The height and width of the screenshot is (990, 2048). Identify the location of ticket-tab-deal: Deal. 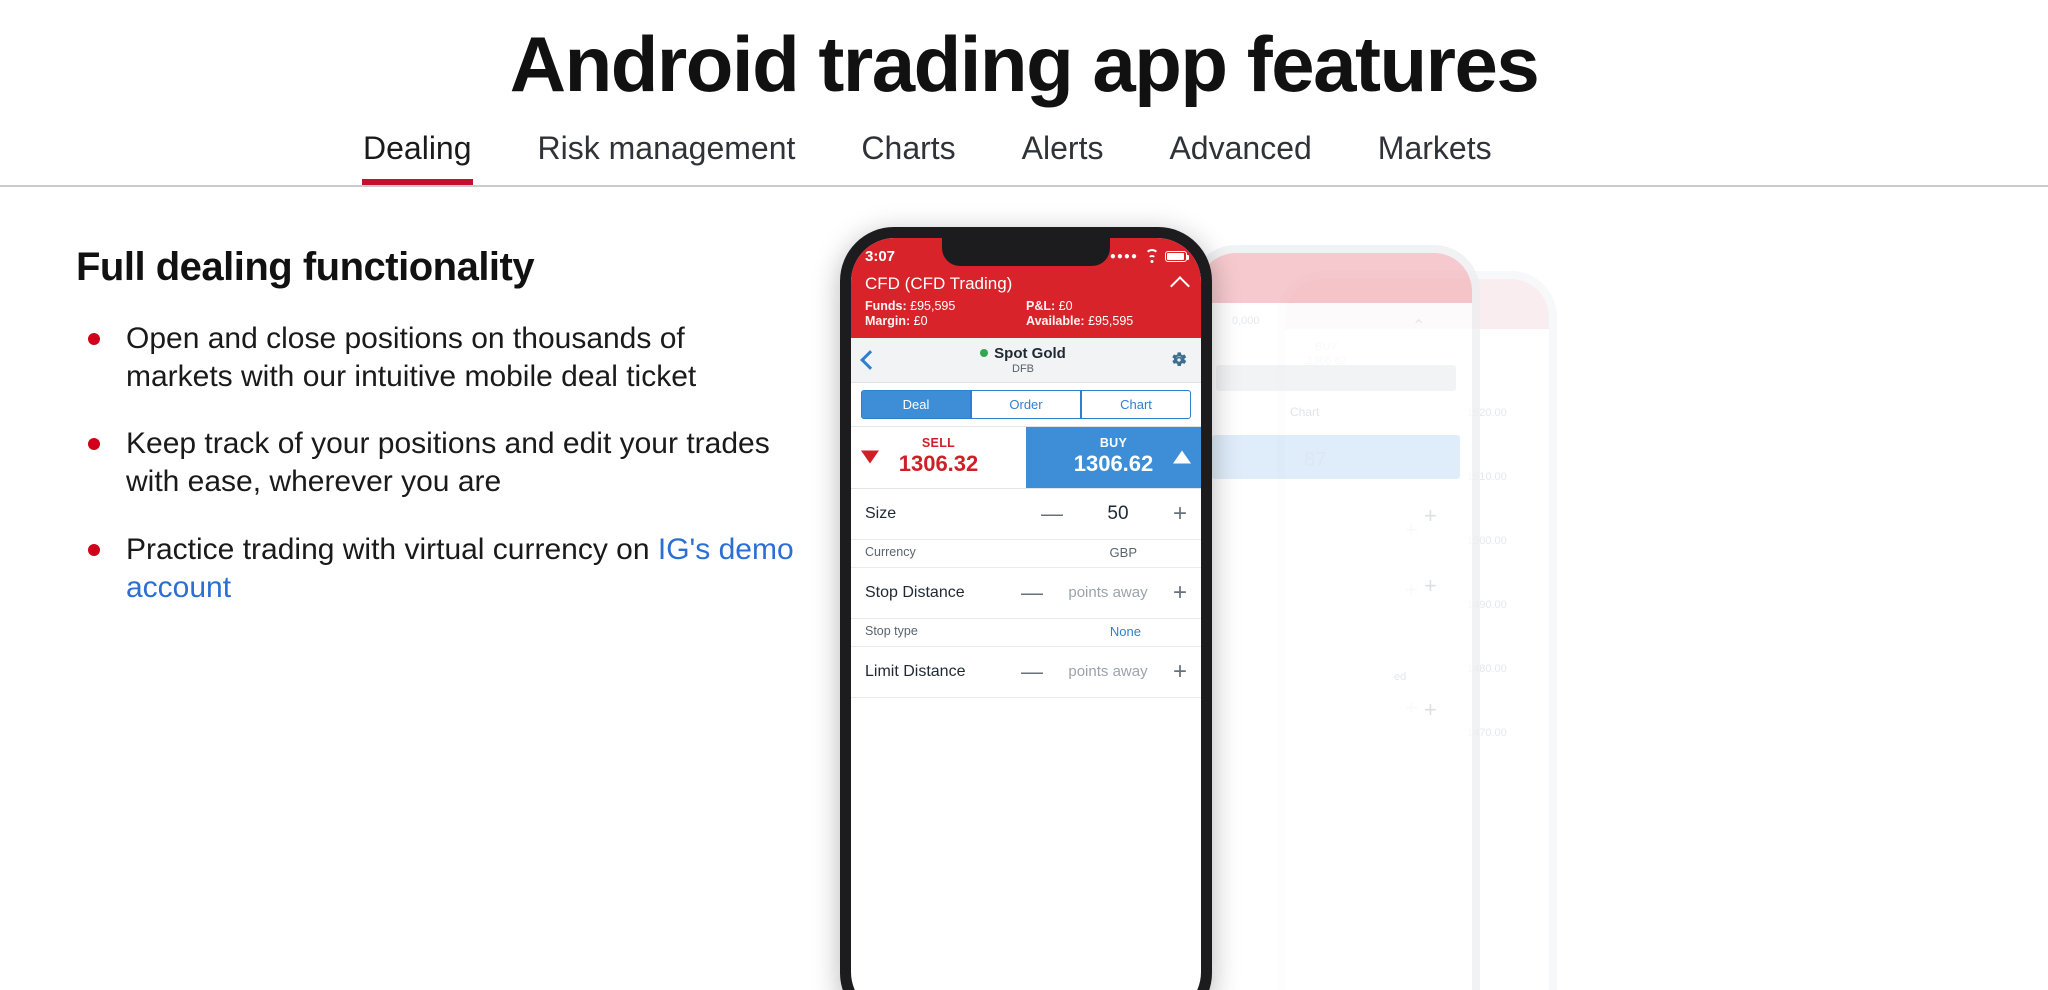
(916, 404).